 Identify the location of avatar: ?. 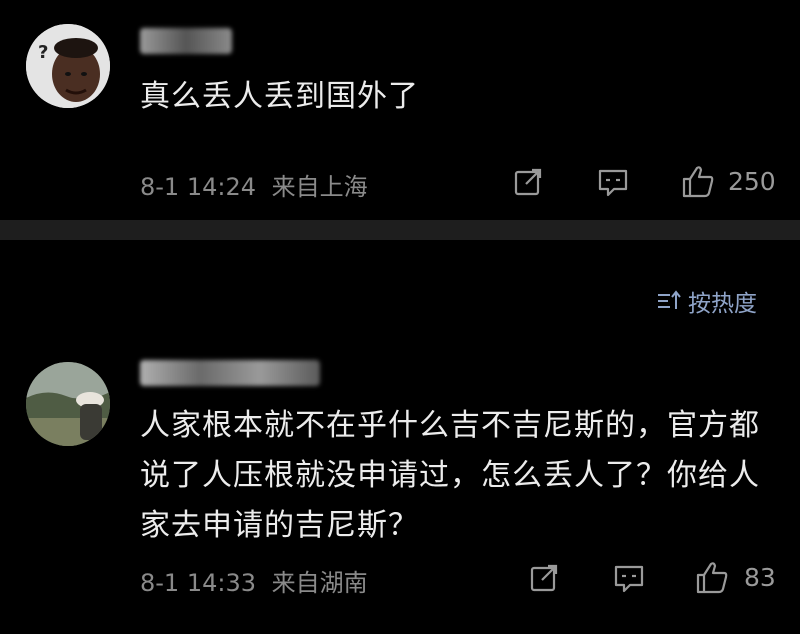
(68, 66).